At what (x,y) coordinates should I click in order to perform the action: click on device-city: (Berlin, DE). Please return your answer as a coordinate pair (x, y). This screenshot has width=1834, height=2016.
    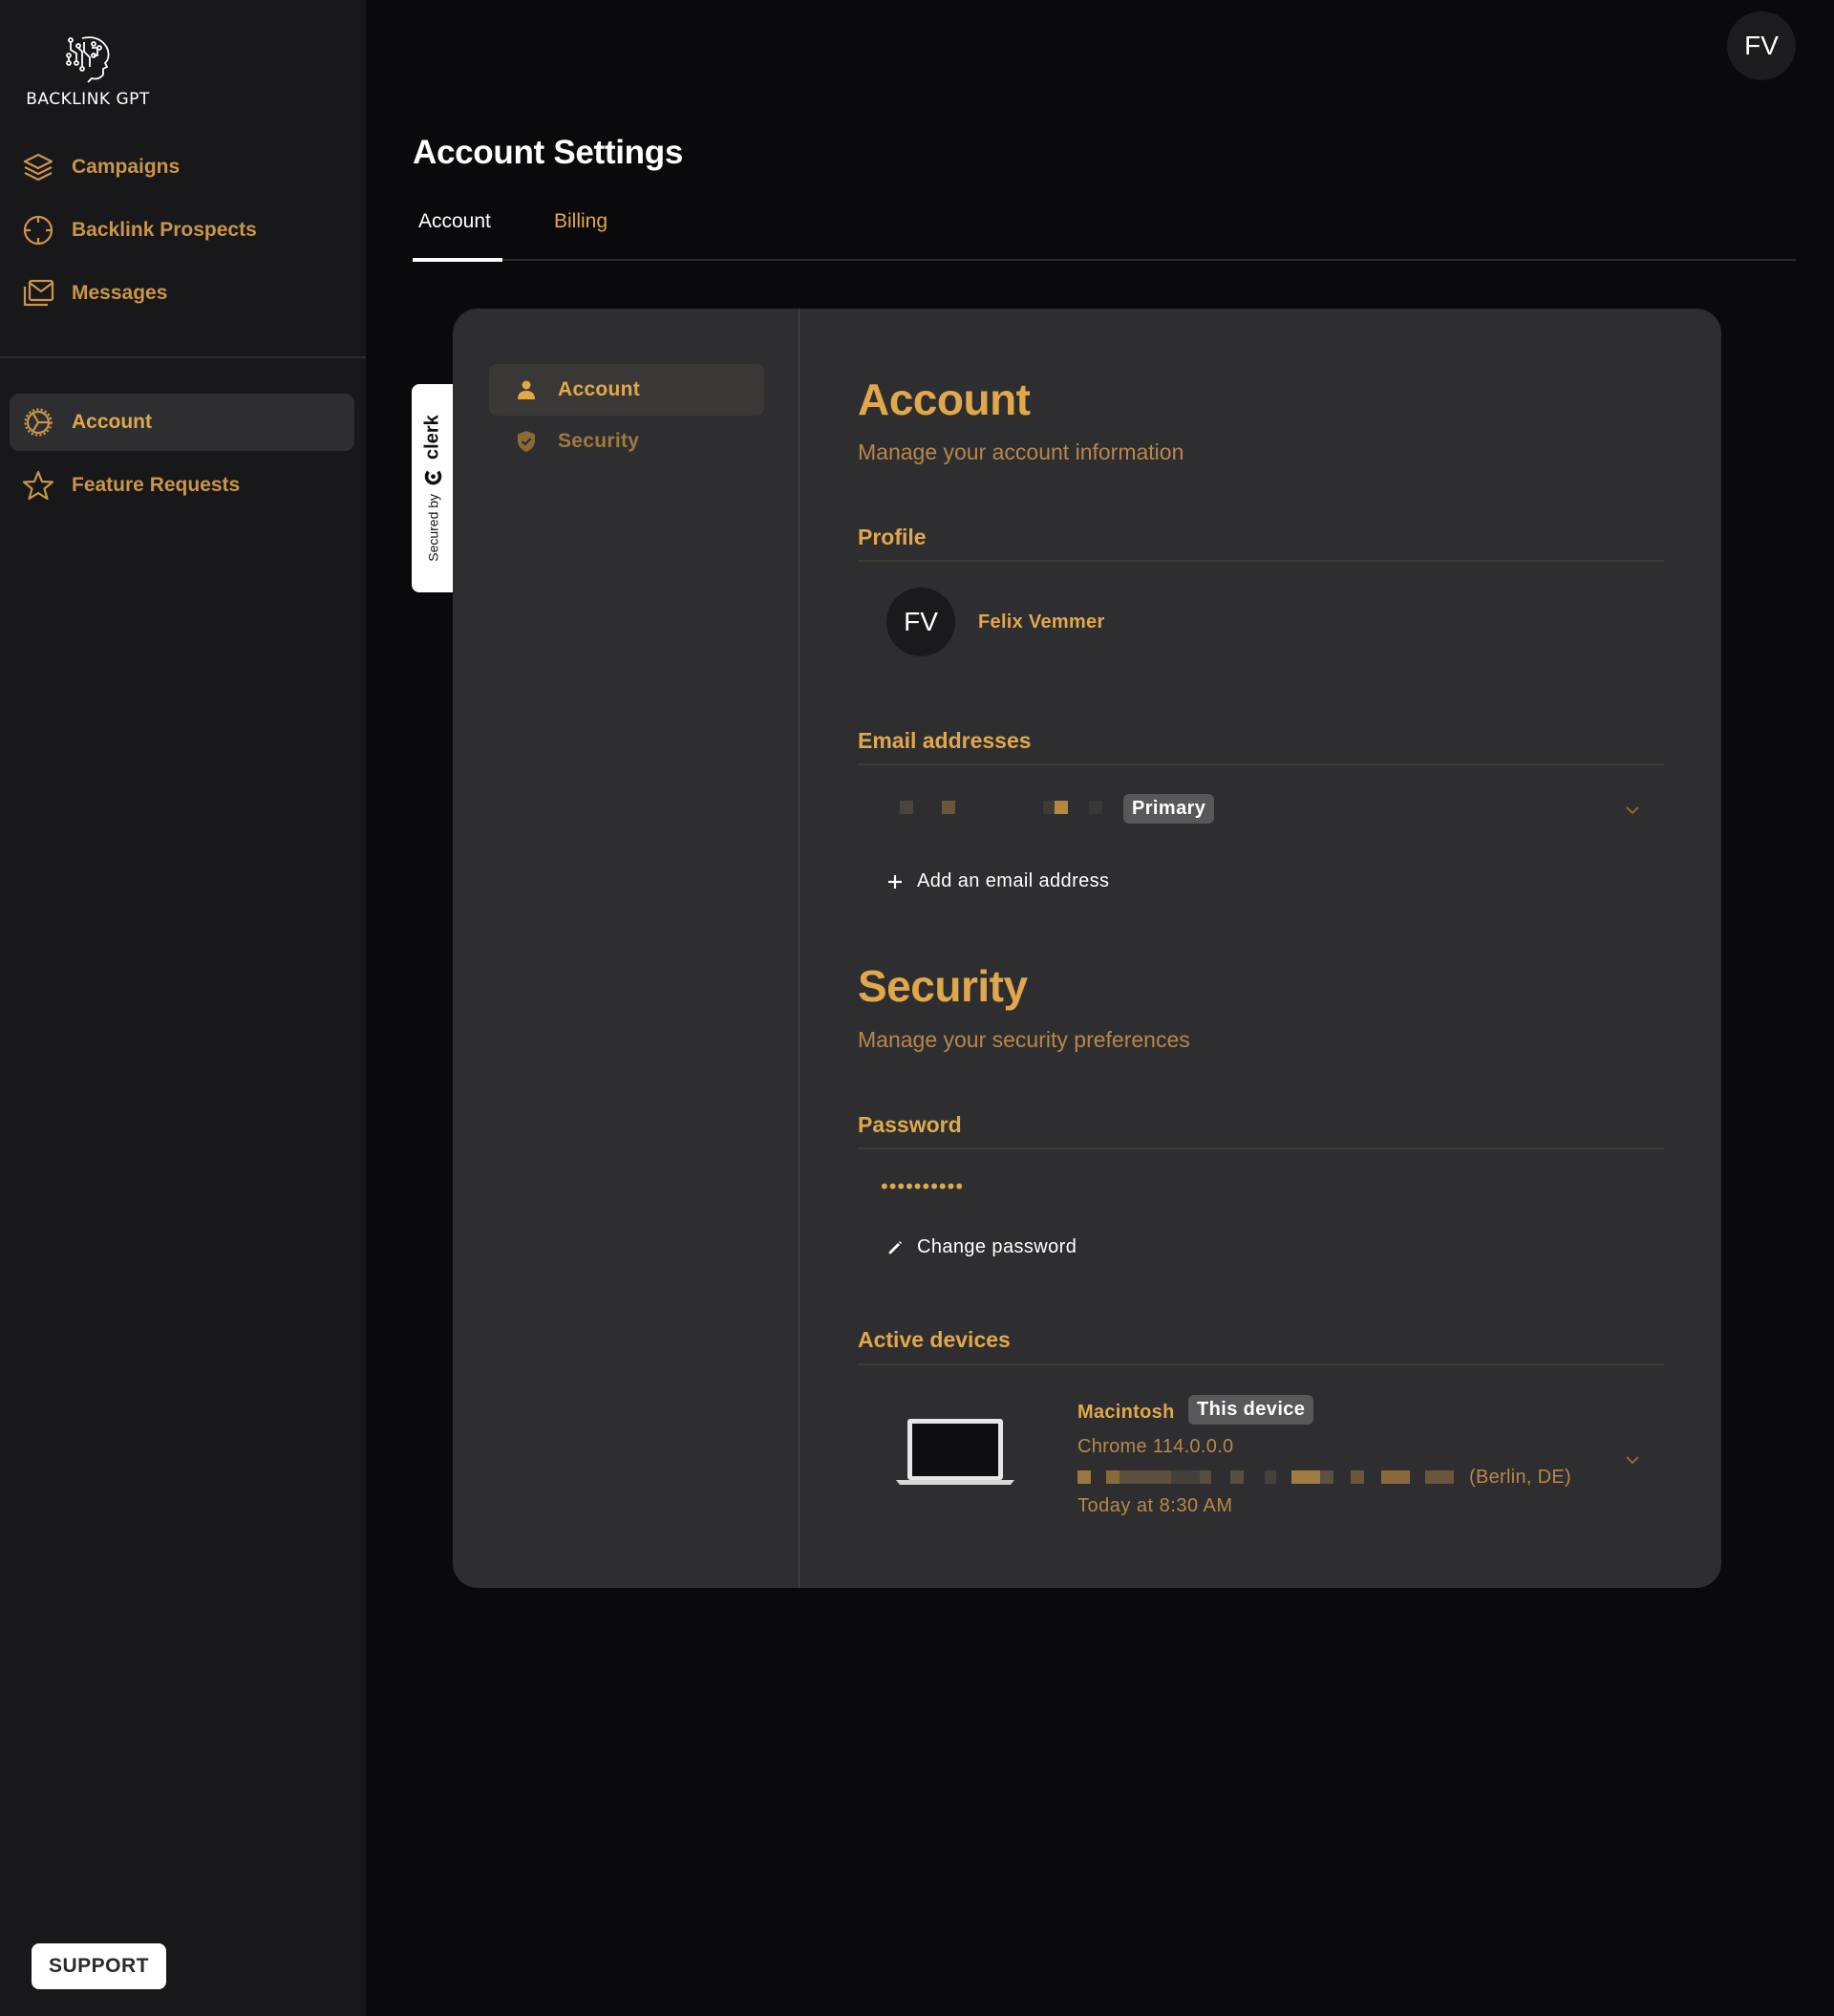
    Looking at the image, I should click on (1520, 1477).